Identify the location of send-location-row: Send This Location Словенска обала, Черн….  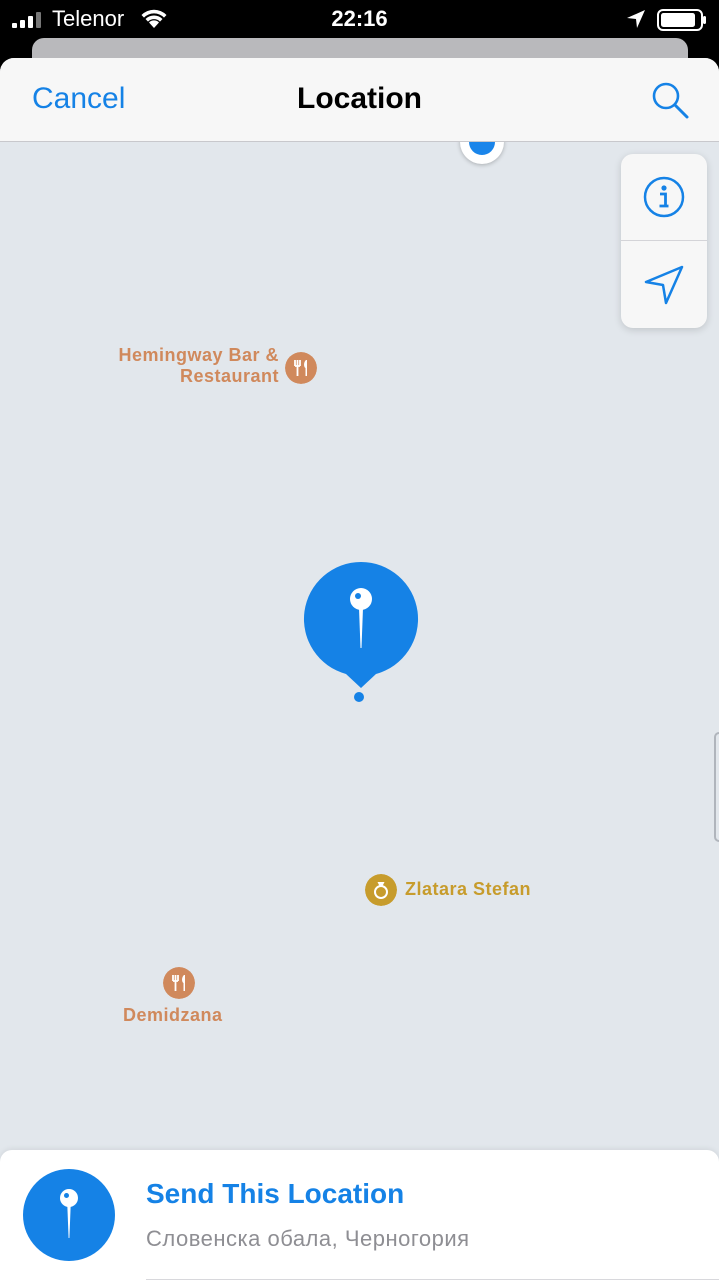
(359, 1215).